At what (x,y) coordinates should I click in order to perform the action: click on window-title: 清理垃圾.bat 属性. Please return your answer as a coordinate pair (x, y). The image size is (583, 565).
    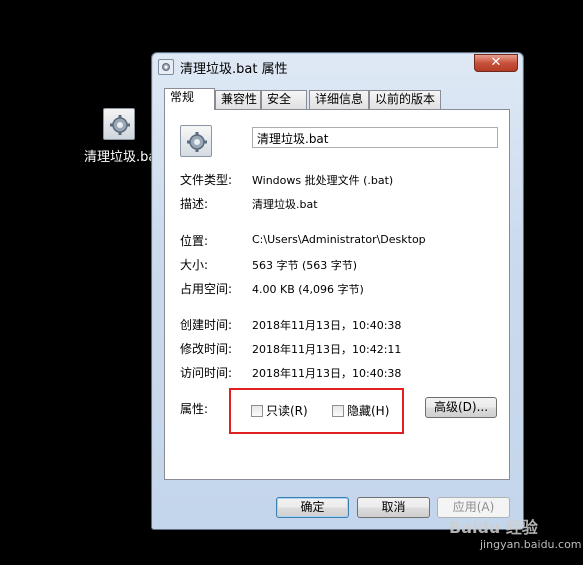
    Looking at the image, I should click on (234, 69).